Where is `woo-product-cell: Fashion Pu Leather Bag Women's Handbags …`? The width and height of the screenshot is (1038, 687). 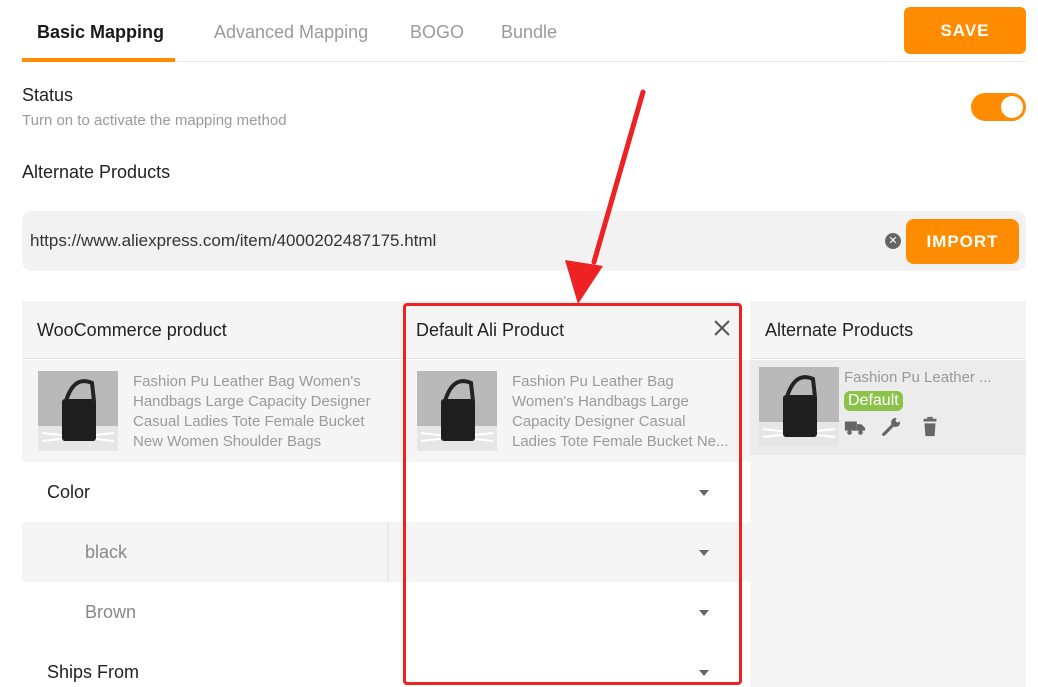 woo-product-cell: Fashion Pu Leather Bag Women's Handbags … is located at coordinates (205, 411).